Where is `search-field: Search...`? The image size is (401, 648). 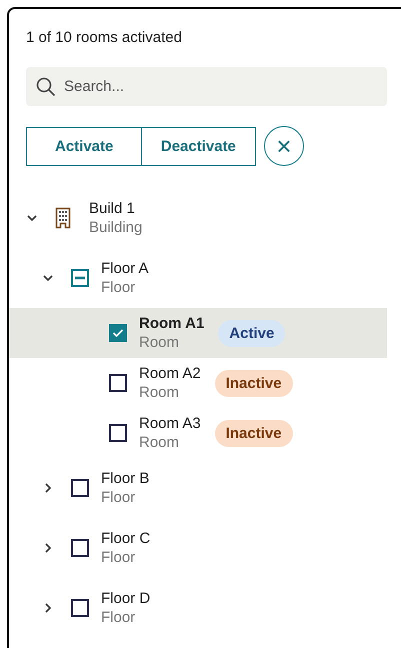
search-field: Search... is located at coordinates (206, 86).